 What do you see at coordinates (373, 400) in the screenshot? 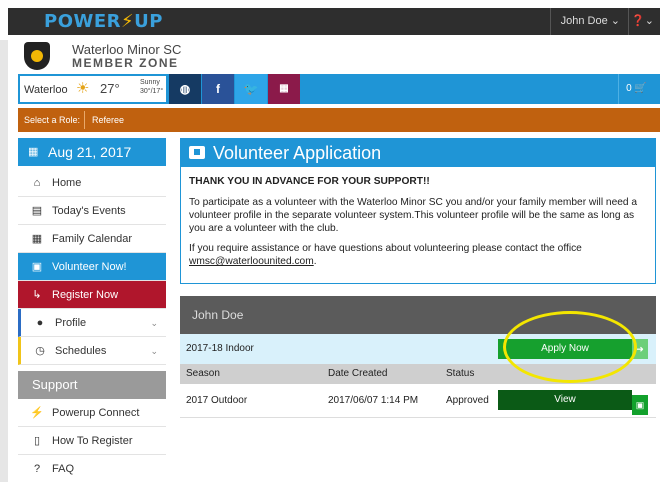
I see `row-date: 2017/06/07 1:14 PM` at bounding box center [373, 400].